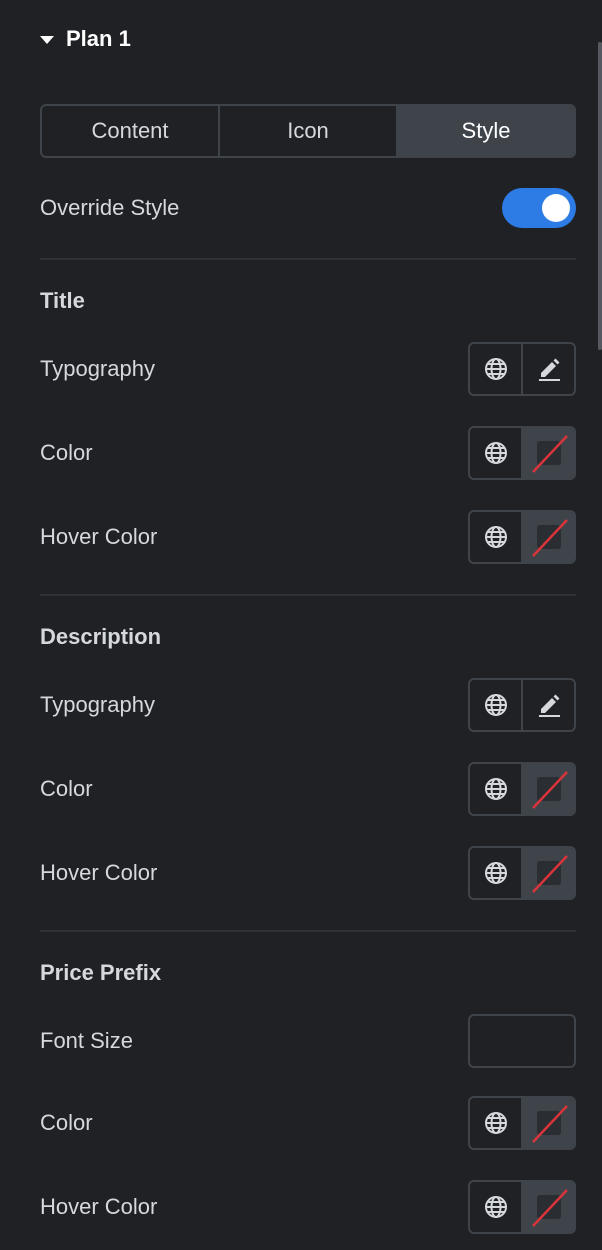  I want to click on override-style-label: Override Style, so click(110, 207).